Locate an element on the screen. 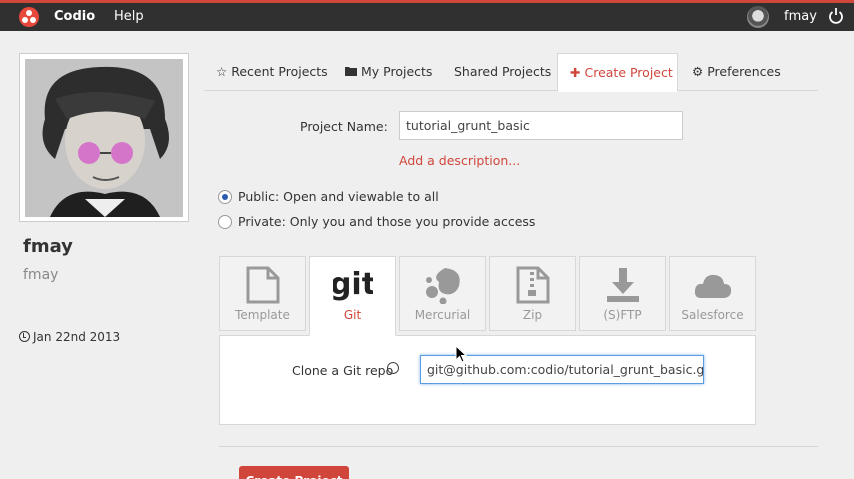  top-bar: Codio Help fmay is located at coordinates (427, 15).